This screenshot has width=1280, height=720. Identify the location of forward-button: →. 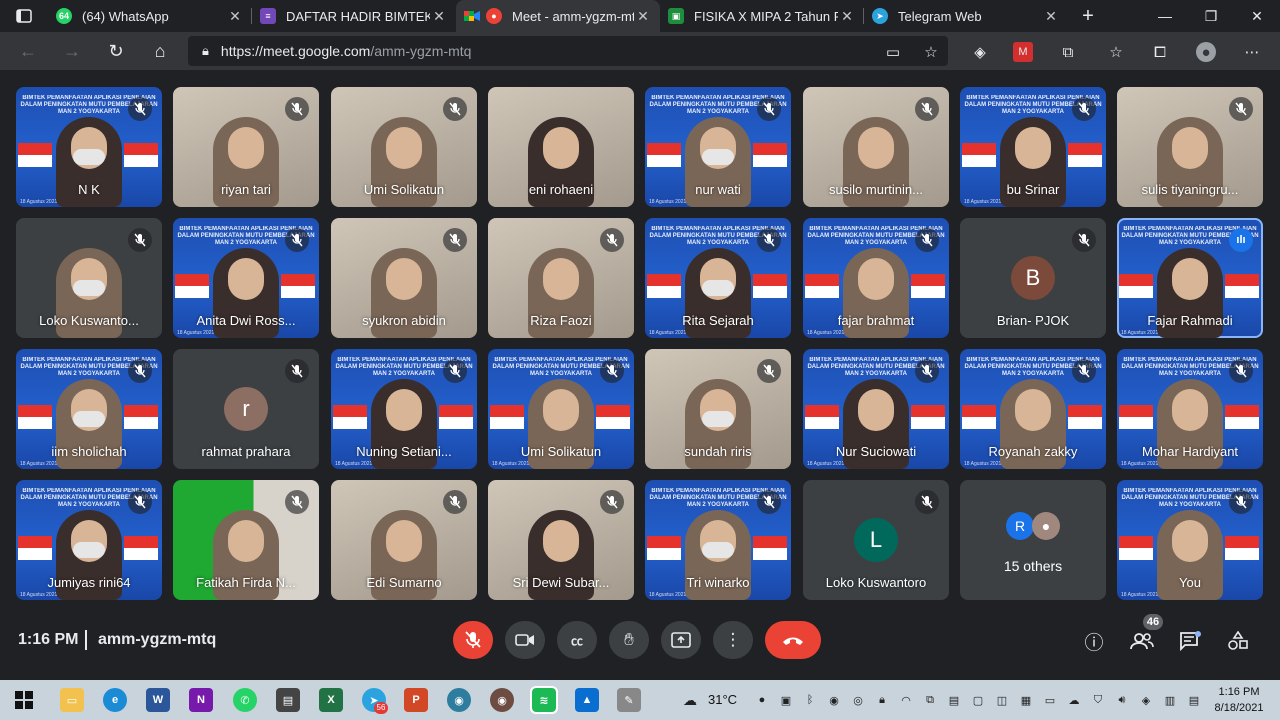
(72, 51).